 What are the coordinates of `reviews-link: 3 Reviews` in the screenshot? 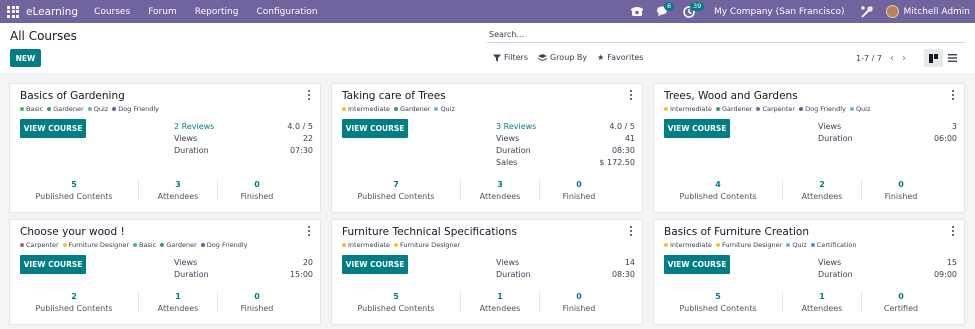 It's located at (516, 127).